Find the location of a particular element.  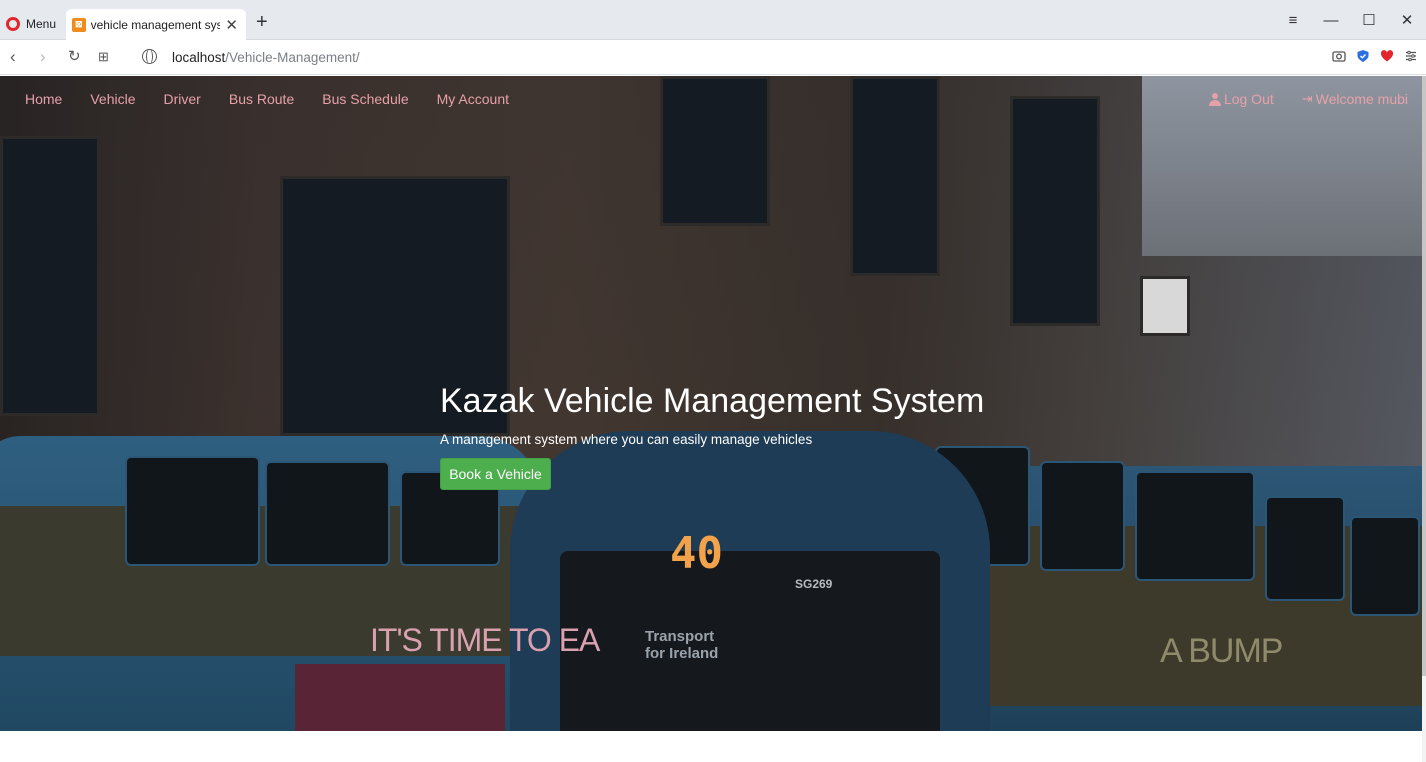

url-path: /Vehicle-Management/ is located at coordinates (292, 57).